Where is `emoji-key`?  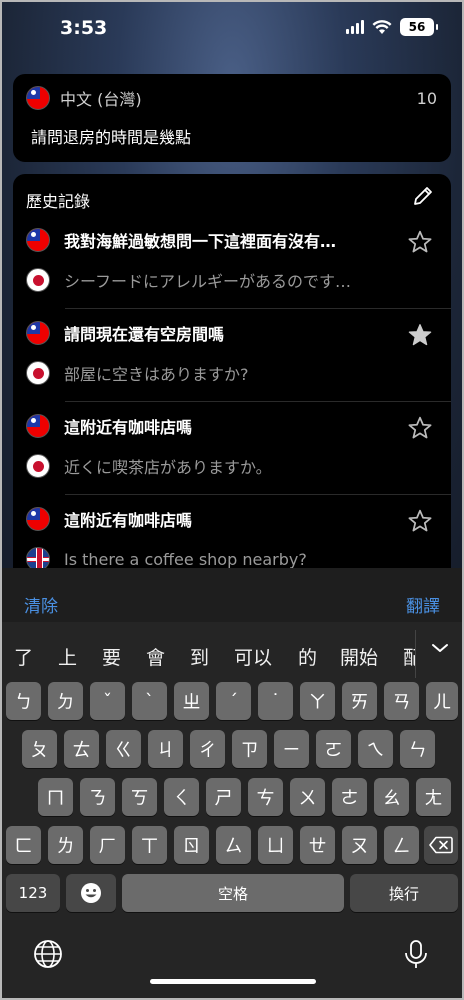 emoji-key is located at coordinates (91, 893).